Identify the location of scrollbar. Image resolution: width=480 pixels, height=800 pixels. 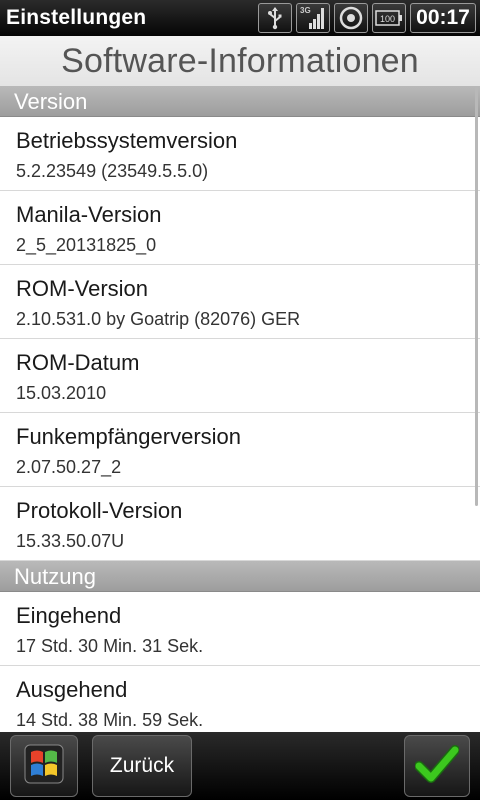
(476, 296).